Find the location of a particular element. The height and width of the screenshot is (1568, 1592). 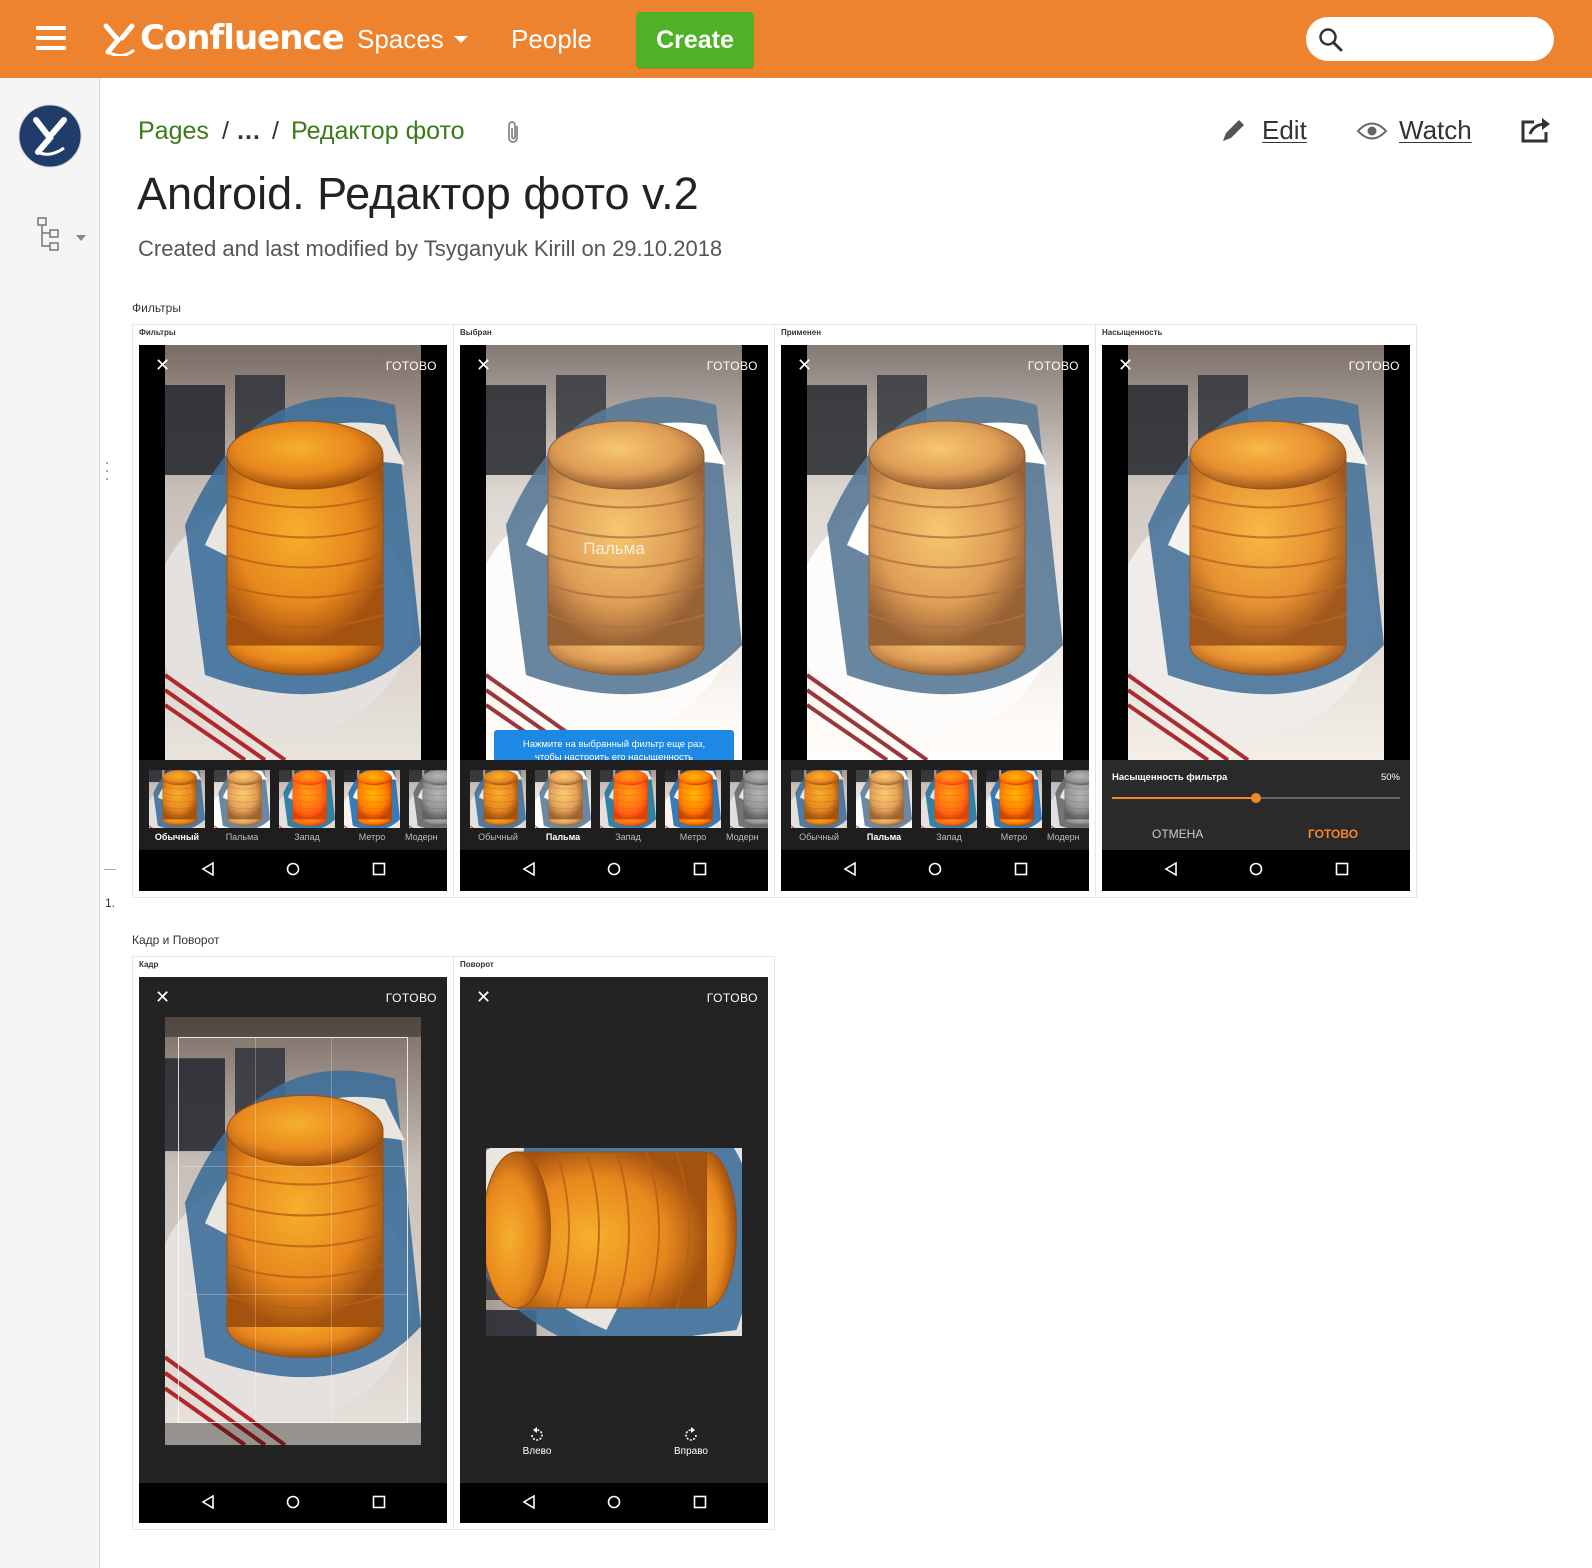

edit-label: Edit is located at coordinates (1284, 130).